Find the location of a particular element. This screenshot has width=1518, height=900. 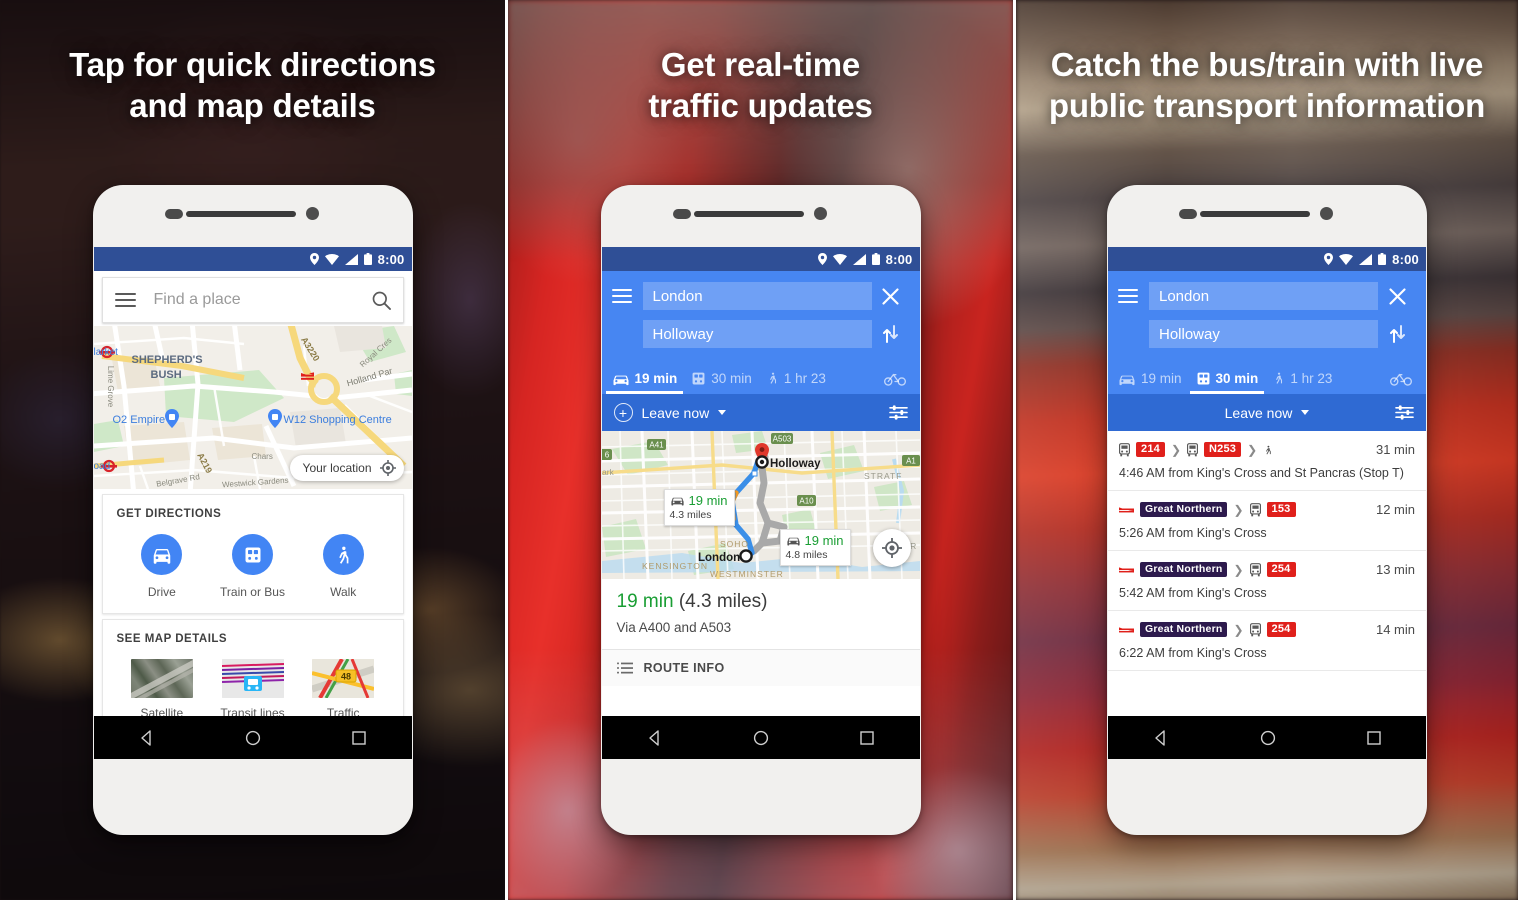

svg-text: A41 is located at coordinates (656, 444).